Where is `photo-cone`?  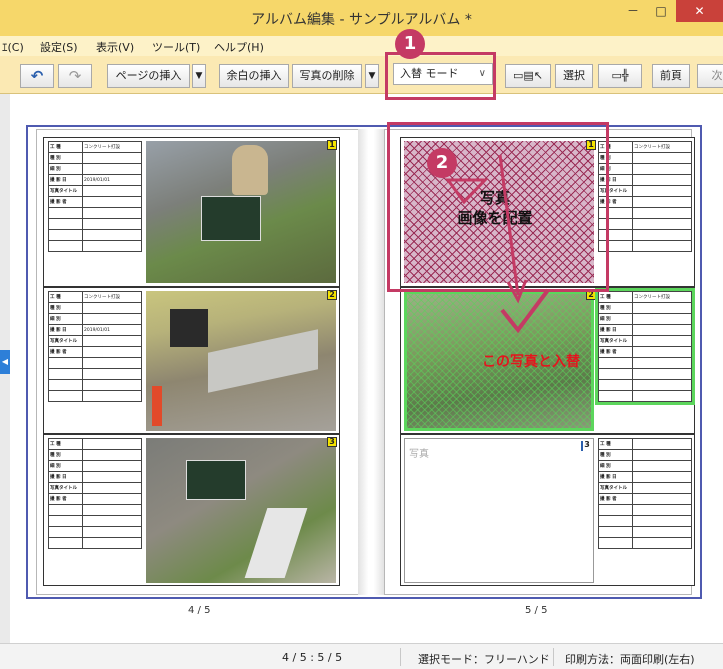 photo-cone is located at coordinates (157, 406).